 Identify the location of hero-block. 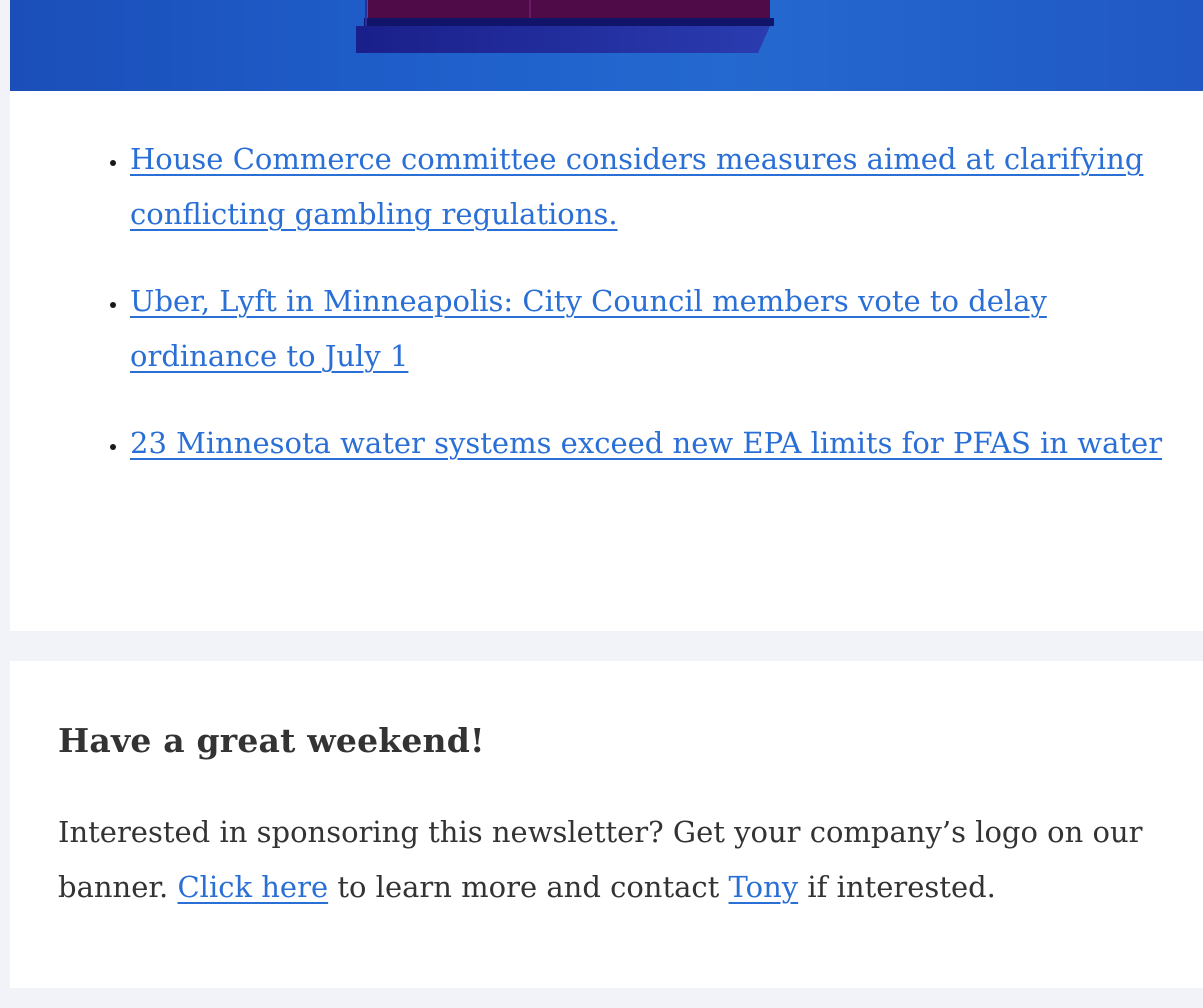
(569, 9).